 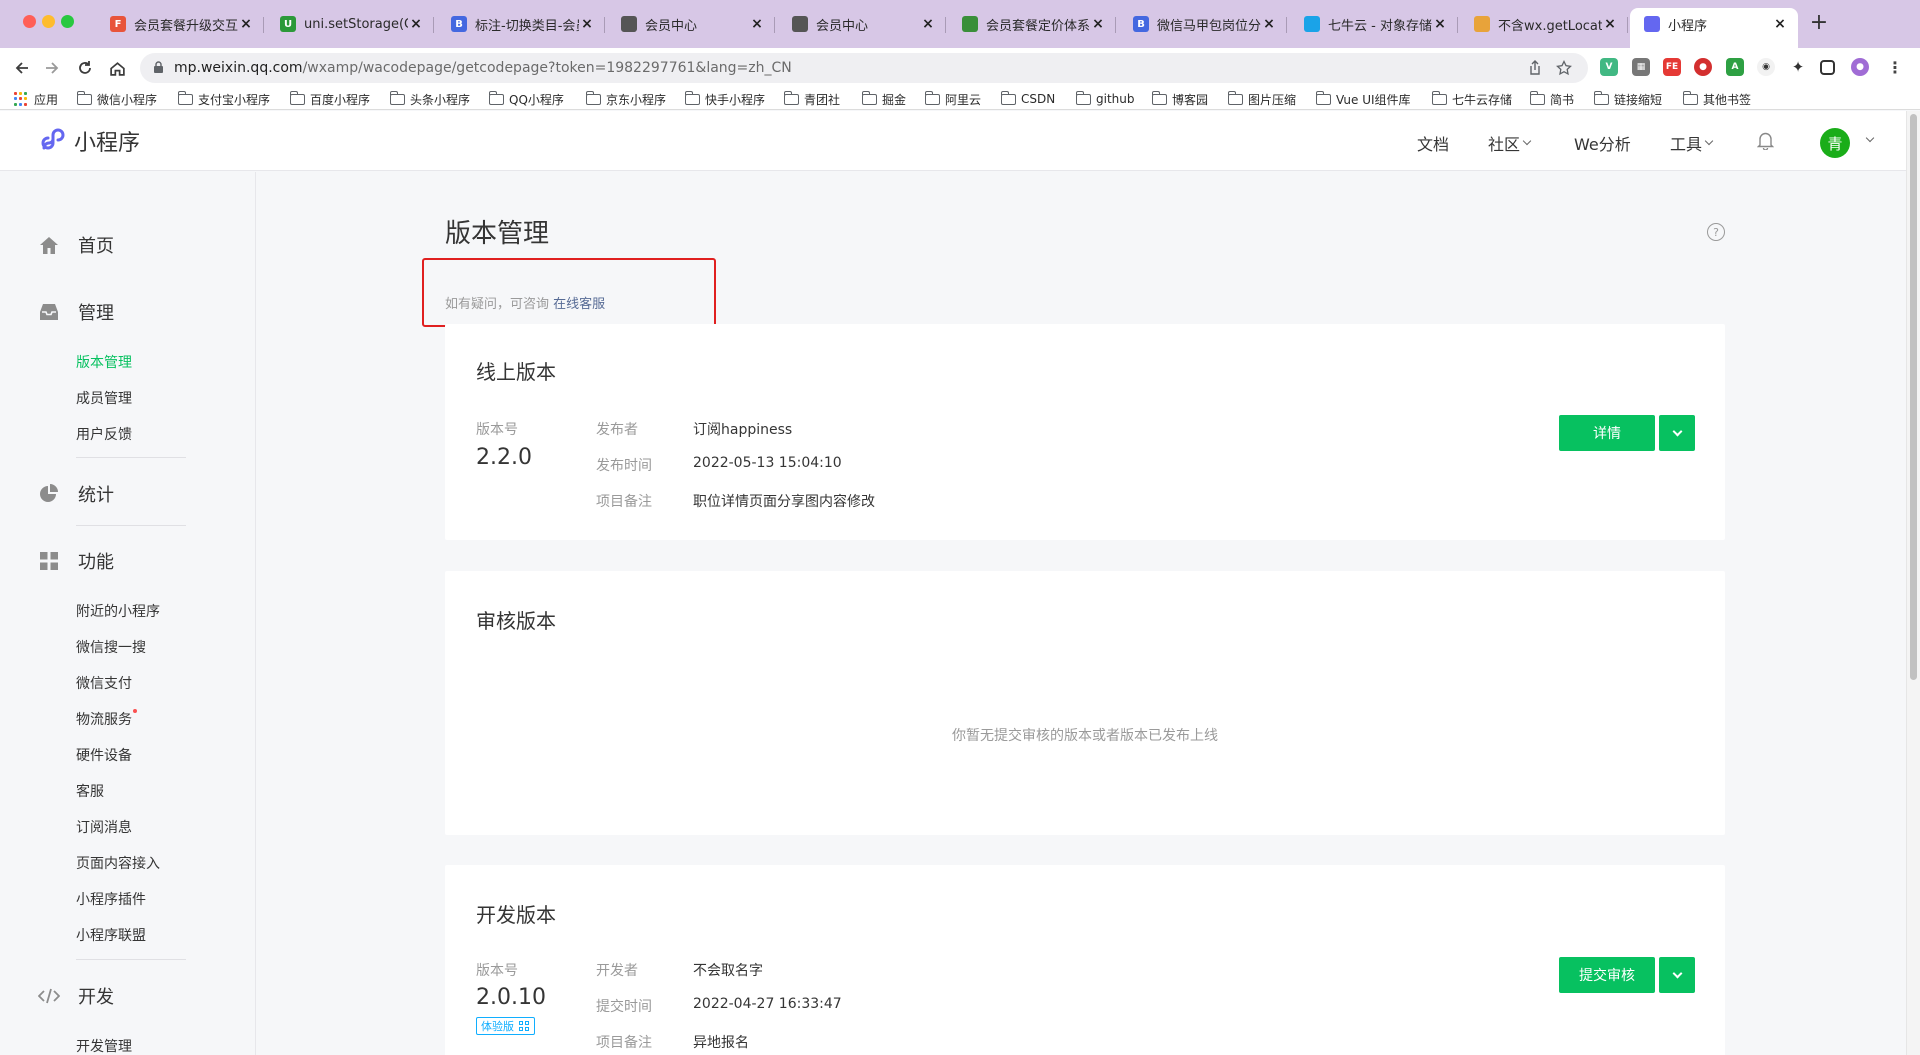 What do you see at coordinates (67, 21) in the screenshot?
I see `window-zoom-button` at bounding box center [67, 21].